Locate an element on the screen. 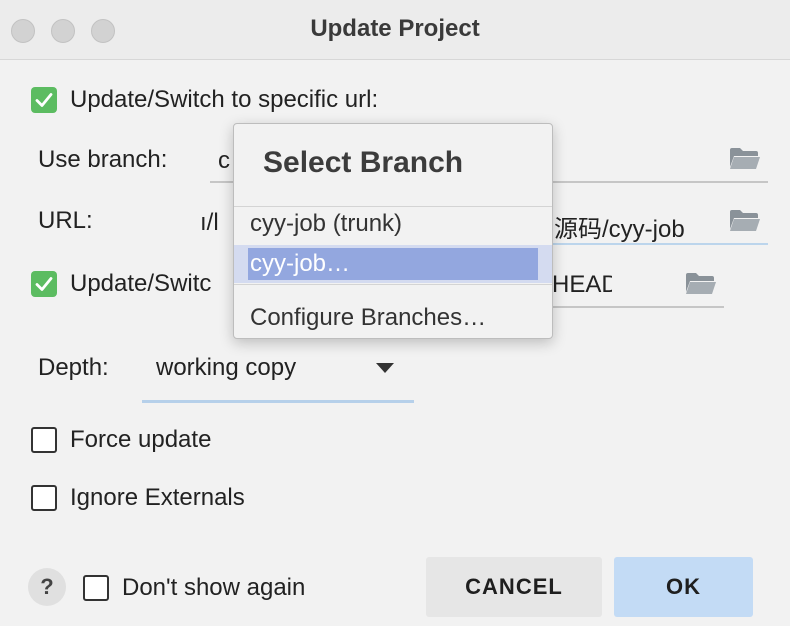  url-field-right: 源码/cyy-job is located at coordinates (636, 226).